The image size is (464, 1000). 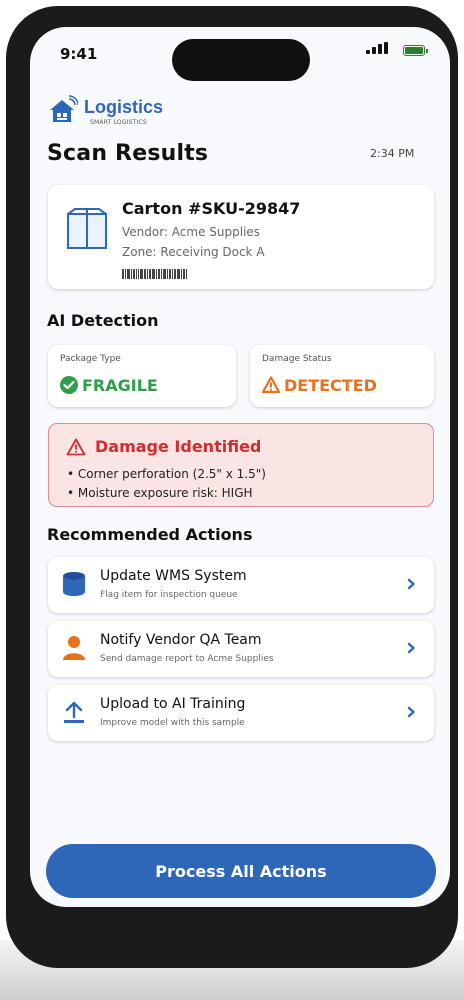 What do you see at coordinates (124, 107) in the screenshot?
I see `brand-name: Logistics` at bounding box center [124, 107].